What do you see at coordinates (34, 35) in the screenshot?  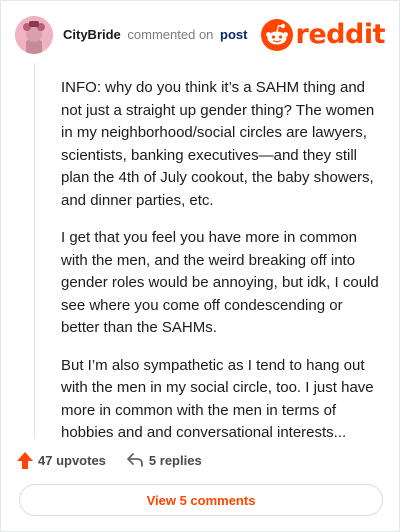 I see `avatar` at bounding box center [34, 35].